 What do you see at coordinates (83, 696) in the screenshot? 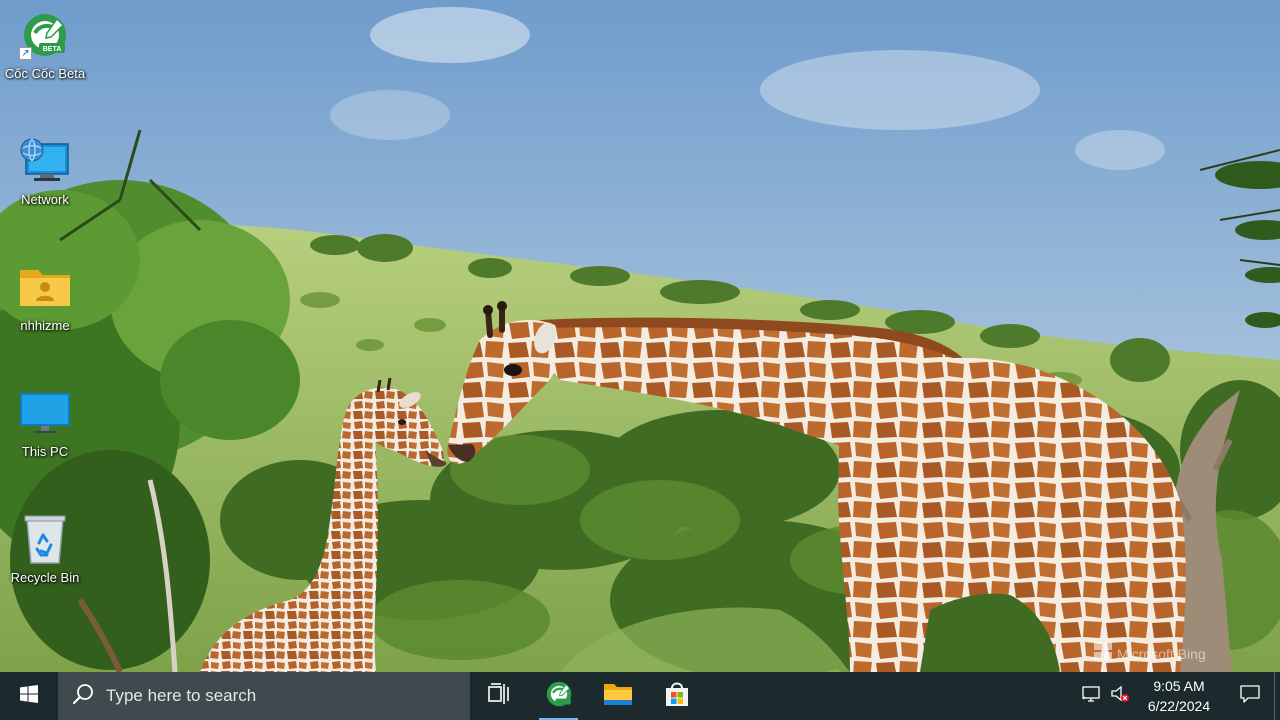
I see `search-icon` at bounding box center [83, 696].